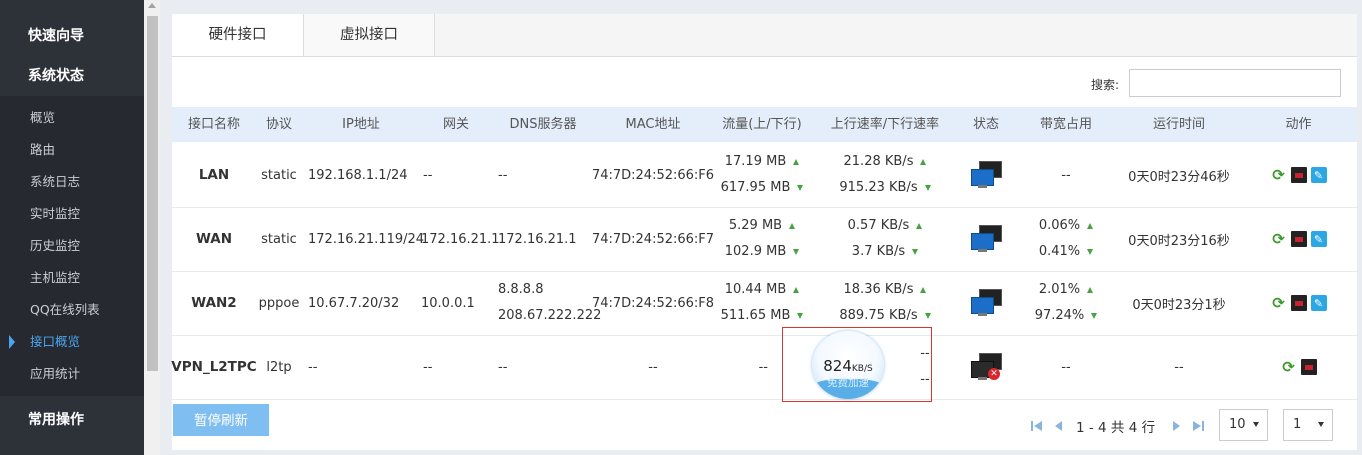 This screenshot has width=1362, height=455. I want to click on col-dns: DNS服务器, so click(543, 124).